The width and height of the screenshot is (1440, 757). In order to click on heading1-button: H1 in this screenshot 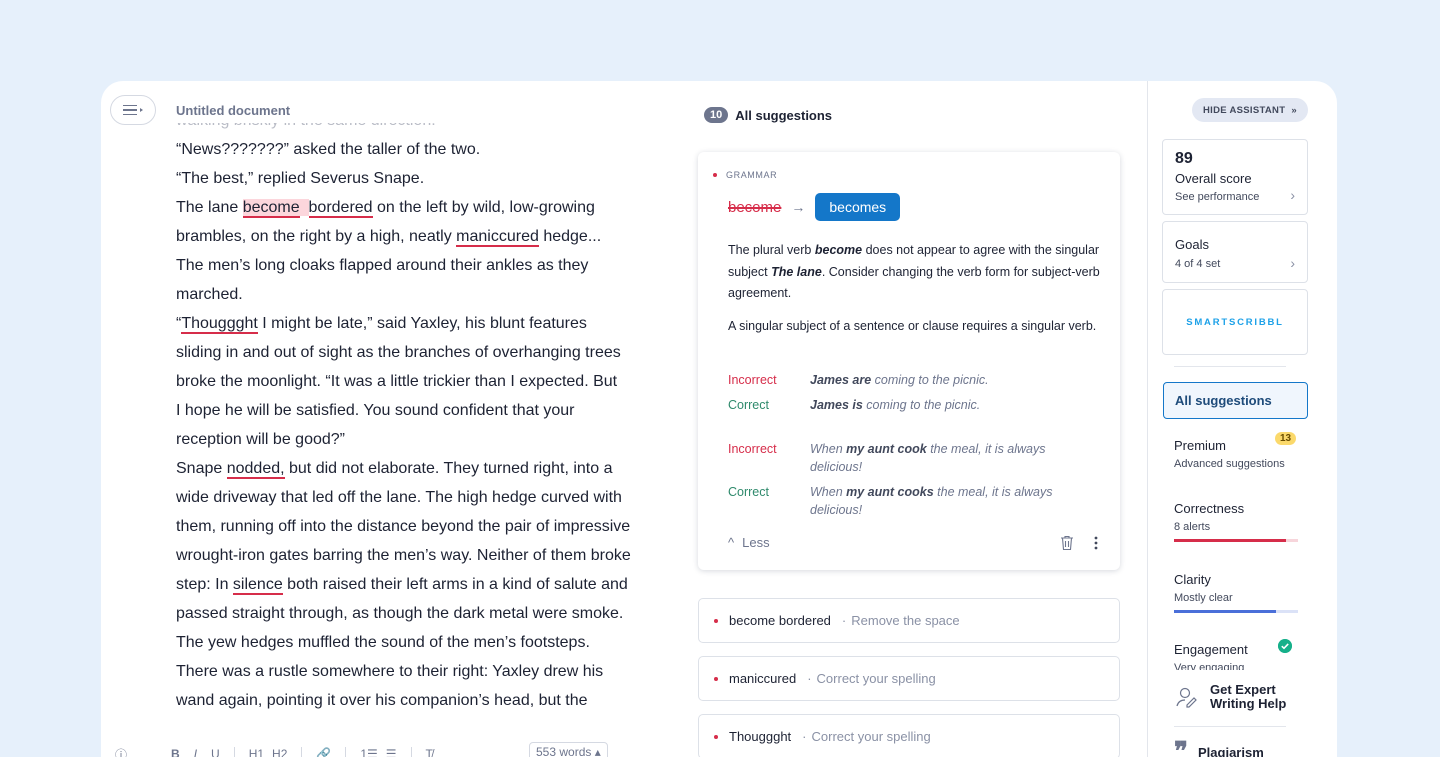, I will do `click(256, 752)`.